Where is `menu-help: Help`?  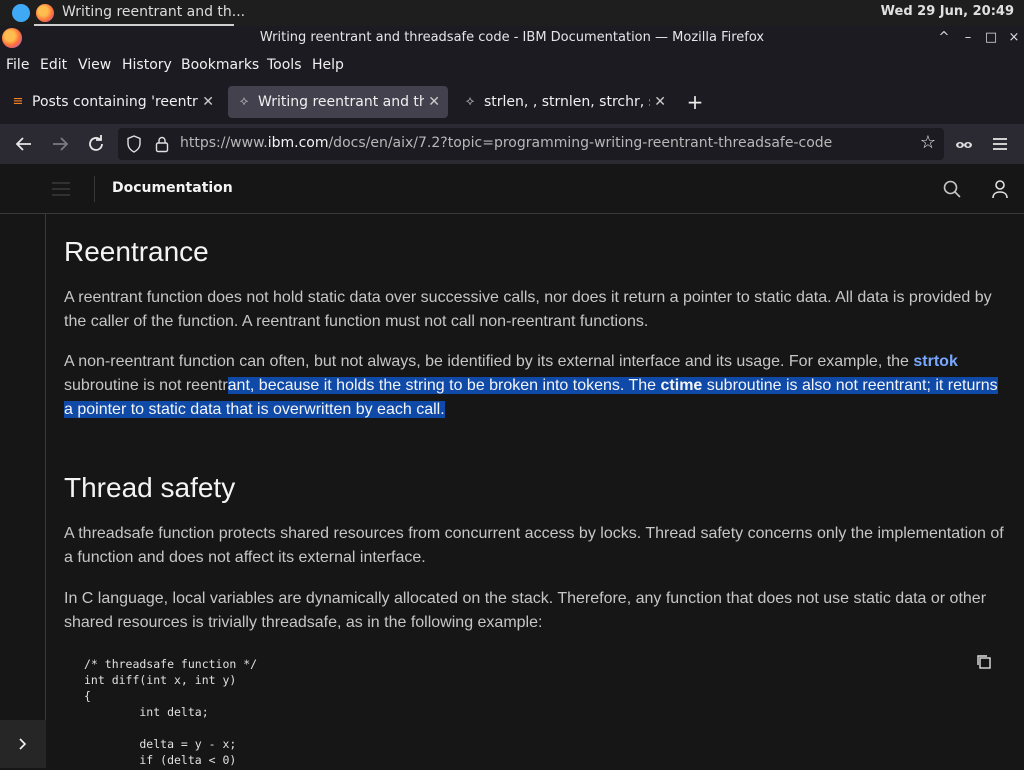 menu-help: Help is located at coordinates (328, 65).